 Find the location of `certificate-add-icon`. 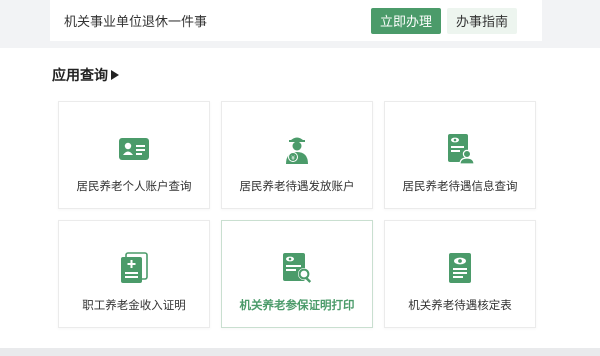

certificate-add-icon is located at coordinates (134, 268).